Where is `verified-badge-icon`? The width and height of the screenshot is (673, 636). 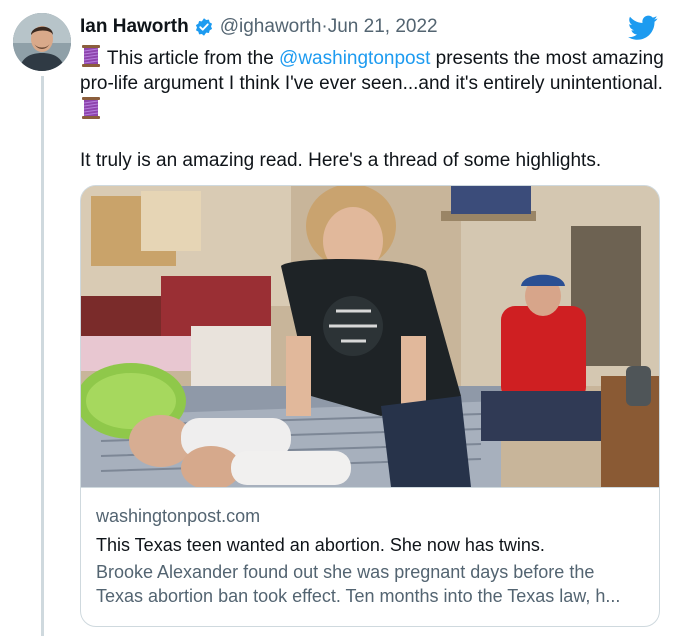 verified-badge-icon is located at coordinates (204, 27).